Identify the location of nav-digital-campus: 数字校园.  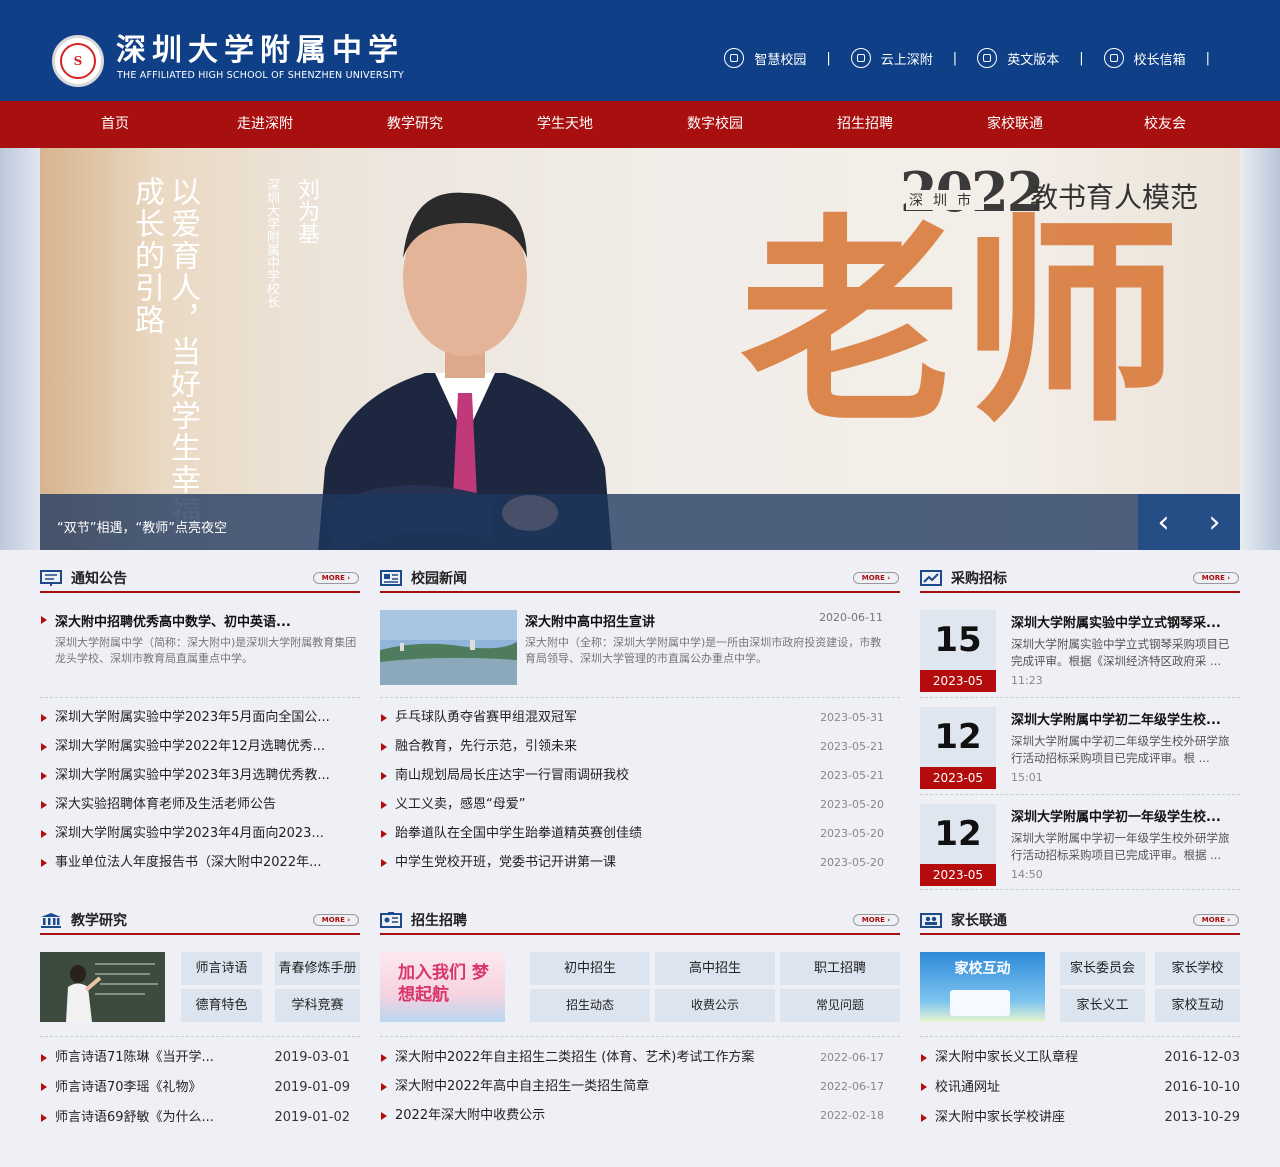
(715, 124).